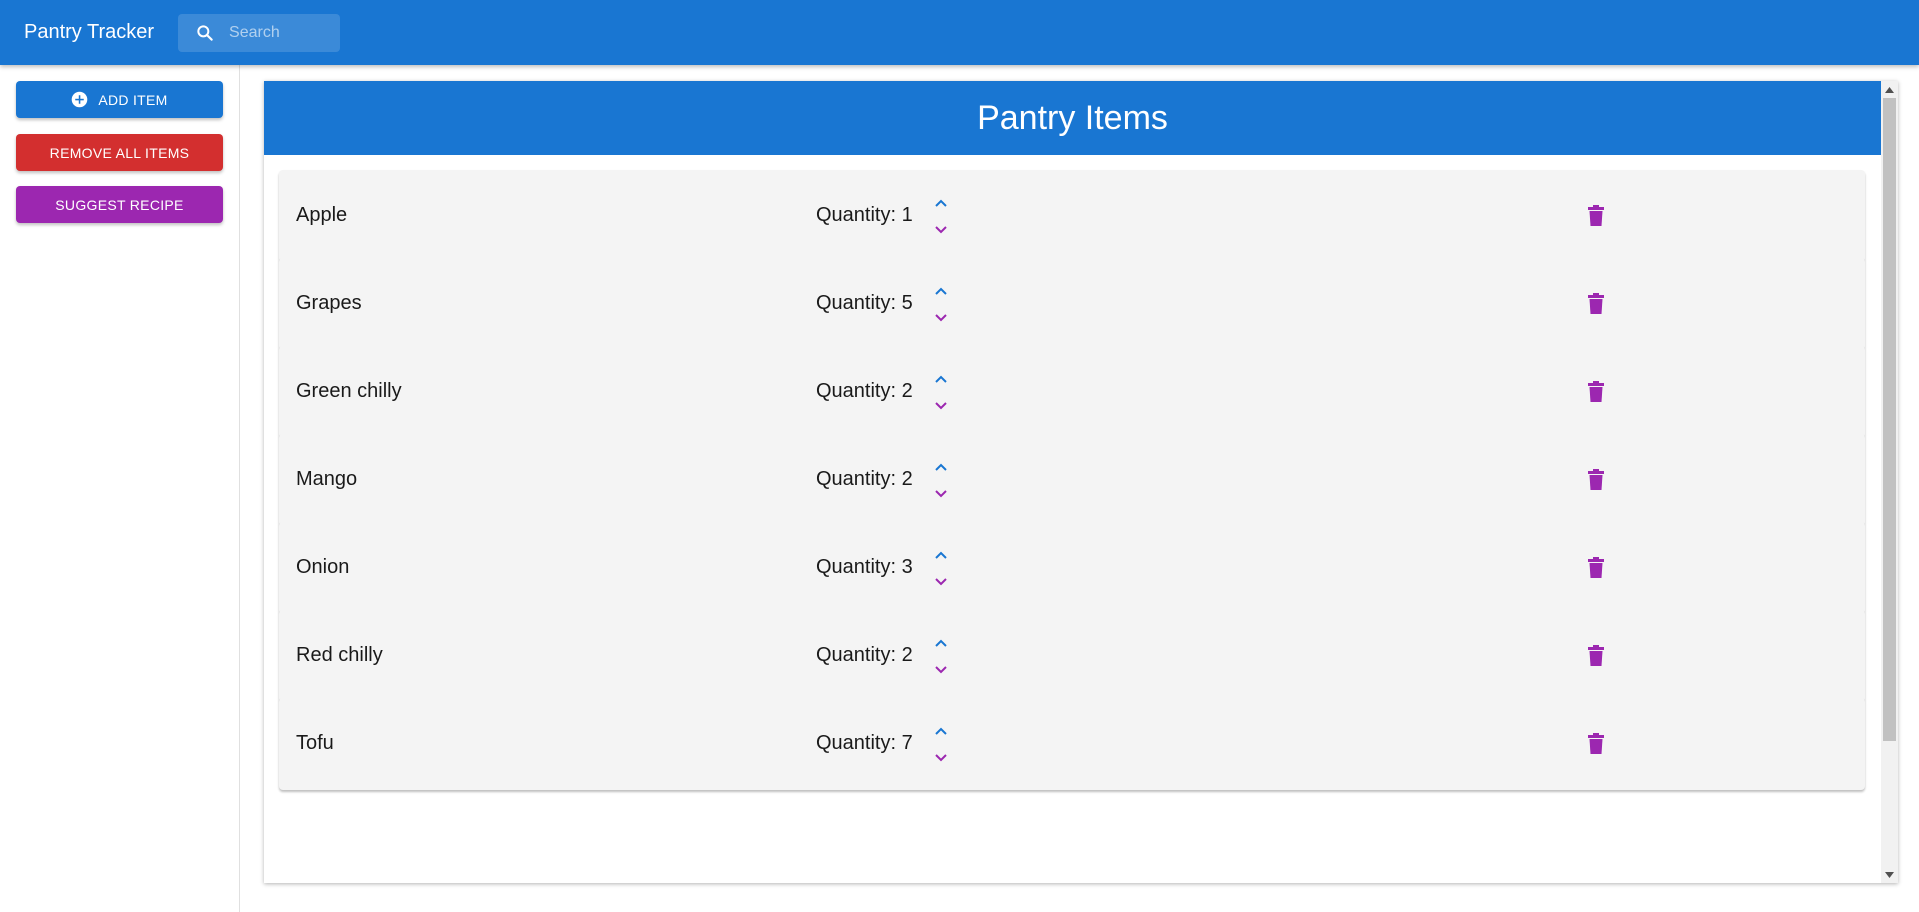  What do you see at coordinates (864, 567) in the screenshot?
I see `item-quantity: Quantity: 3` at bounding box center [864, 567].